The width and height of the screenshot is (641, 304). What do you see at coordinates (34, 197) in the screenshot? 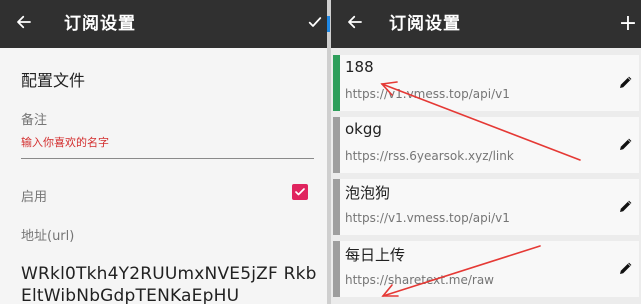
I see `enable-label: 启用` at bounding box center [34, 197].